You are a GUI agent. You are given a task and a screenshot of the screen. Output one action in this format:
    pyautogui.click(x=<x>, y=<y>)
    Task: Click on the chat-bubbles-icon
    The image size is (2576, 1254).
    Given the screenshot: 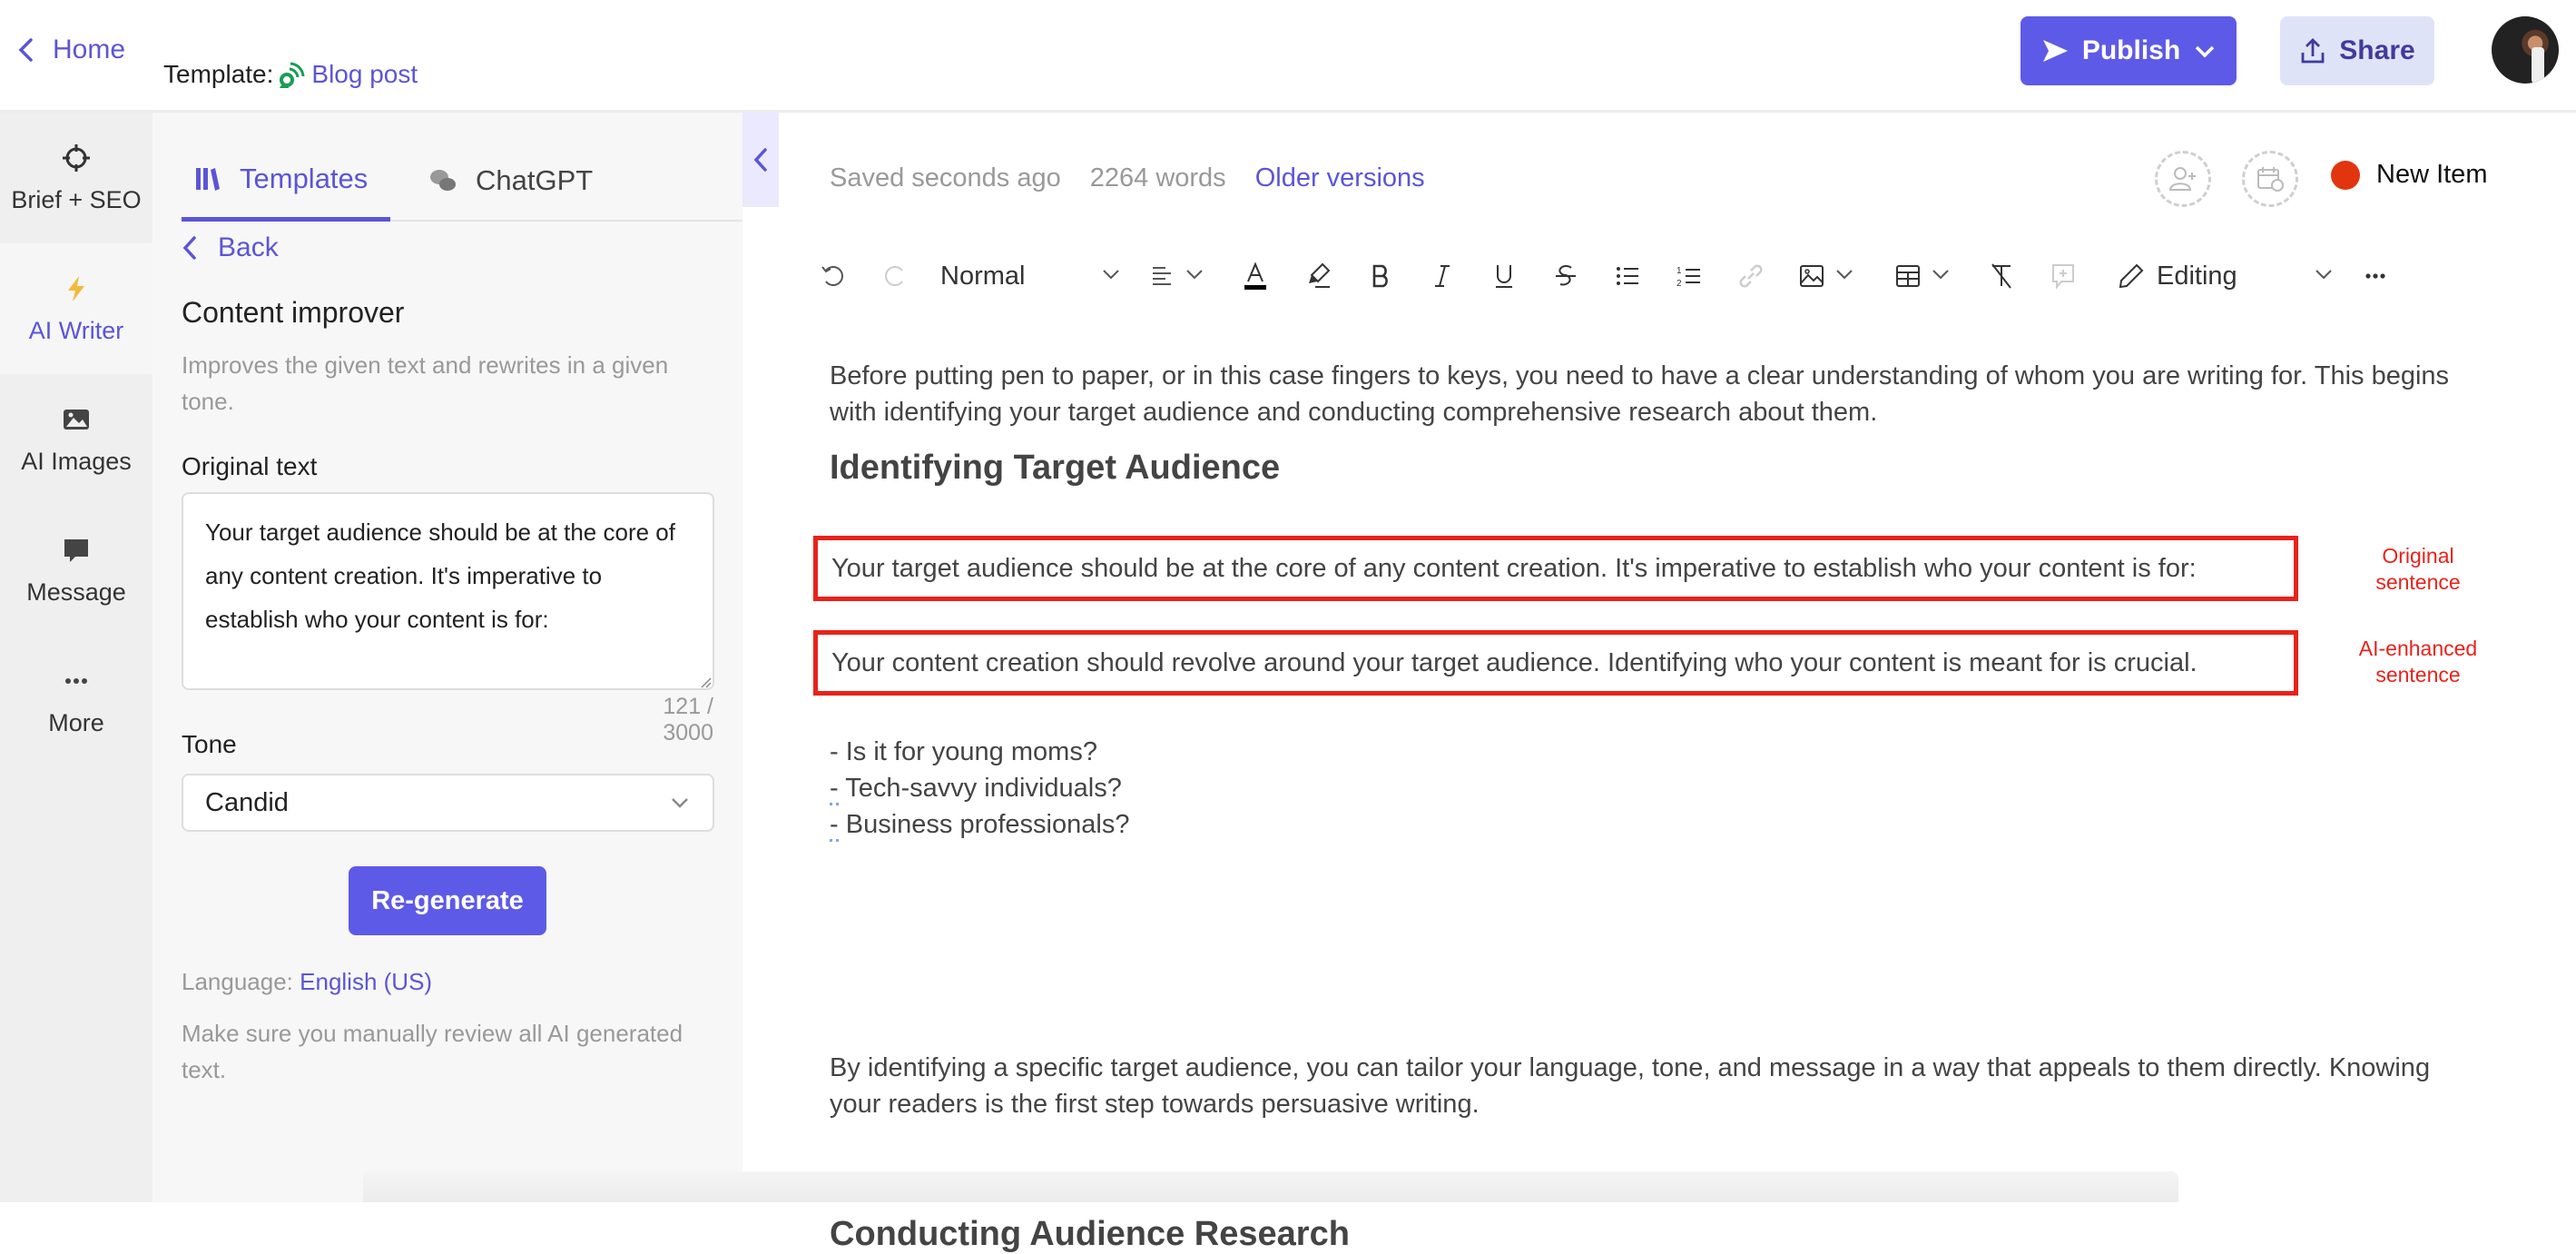 What is the action you would take?
    pyautogui.click(x=443, y=180)
    